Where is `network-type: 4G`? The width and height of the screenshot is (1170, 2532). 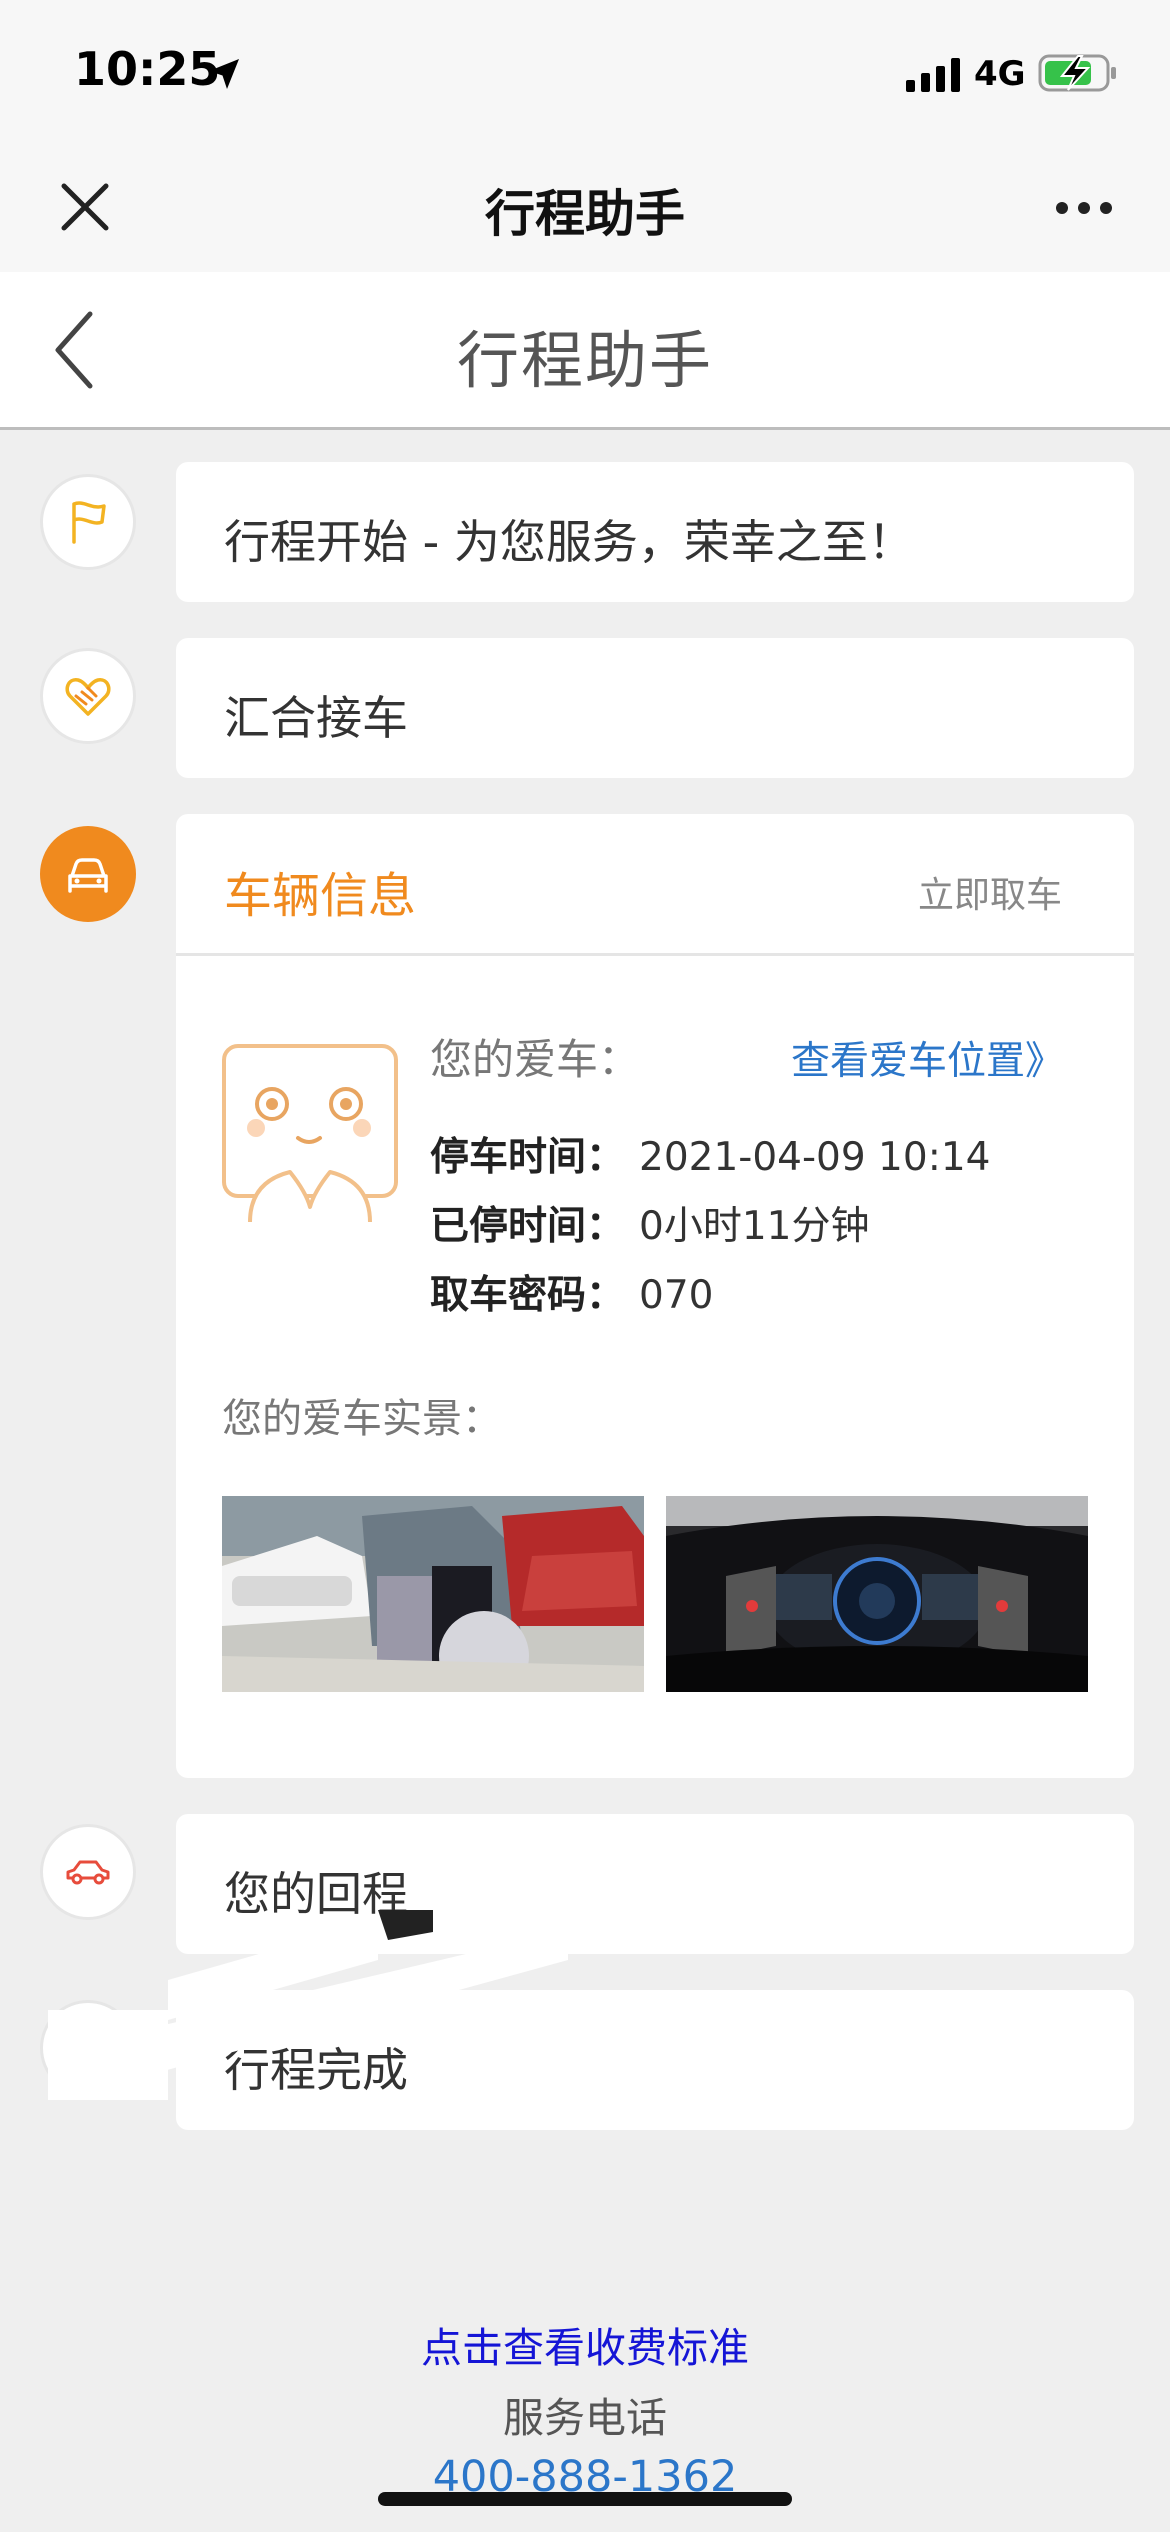
network-type: 4G is located at coordinates (1000, 74).